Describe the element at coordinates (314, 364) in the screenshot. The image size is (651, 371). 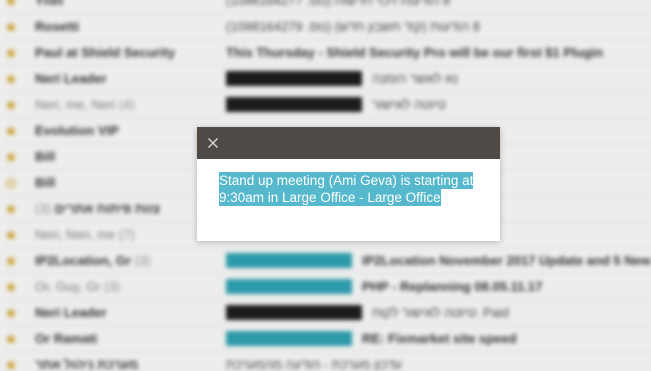
I see `email-subject: עדכון מערכת - הודעה מהמערכת` at that location.